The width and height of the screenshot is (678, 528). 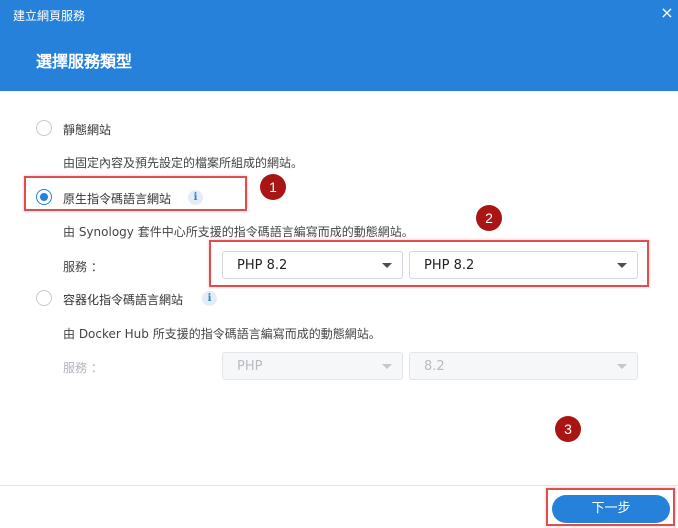 I want to click on container-version-select: 8.2, so click(x=523, y=366).